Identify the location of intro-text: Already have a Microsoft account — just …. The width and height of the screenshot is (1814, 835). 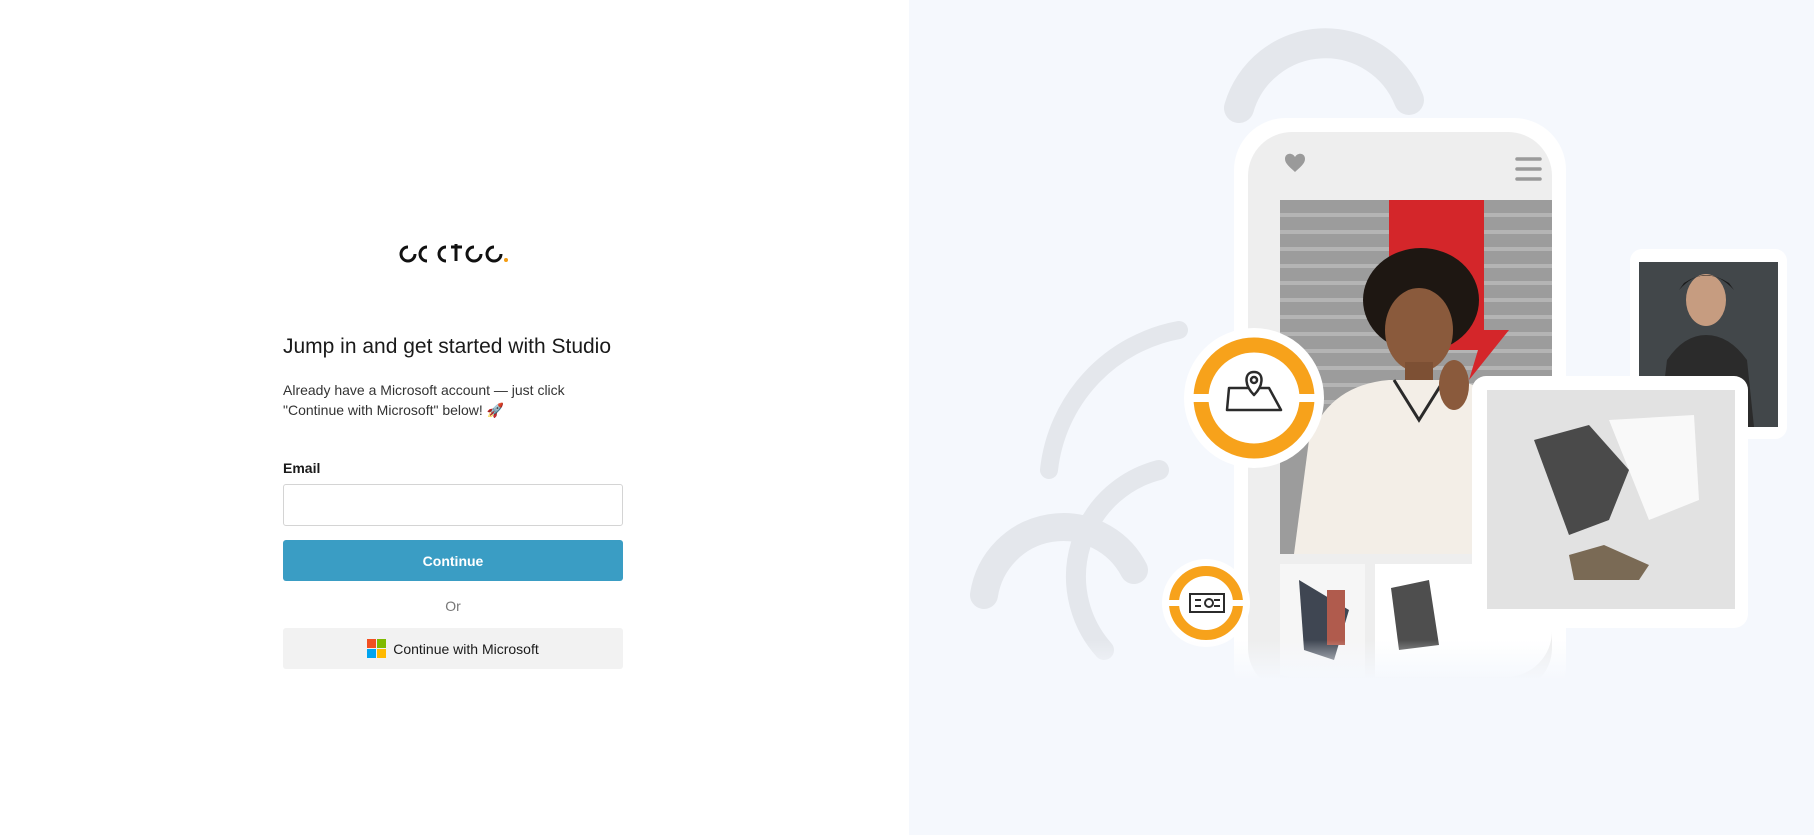
(424, 400).